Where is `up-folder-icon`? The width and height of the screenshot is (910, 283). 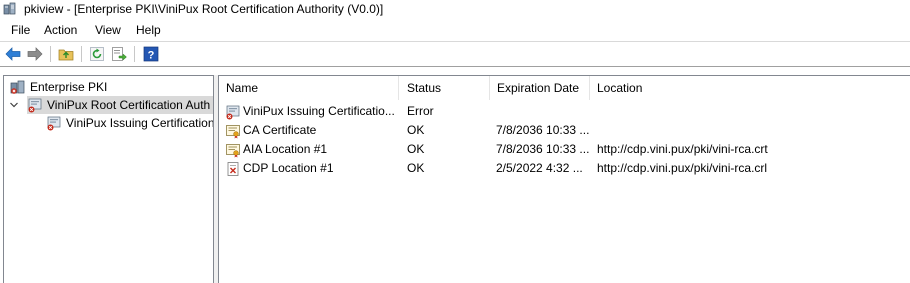 up-folder-icon is located at coordinates (66, 55).